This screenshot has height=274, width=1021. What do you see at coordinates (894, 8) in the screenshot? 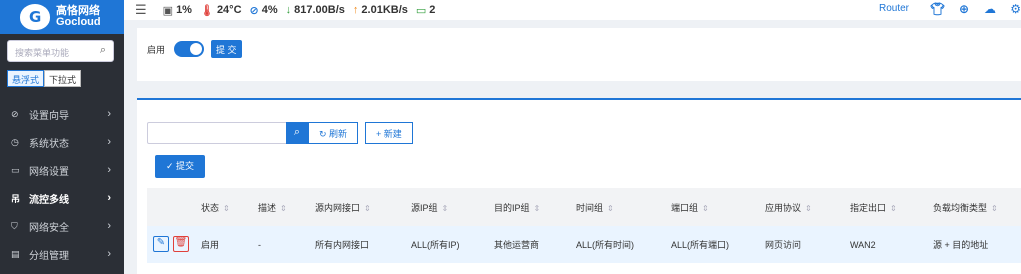
I see `router-link: Router` at bounding box center [894, 8].